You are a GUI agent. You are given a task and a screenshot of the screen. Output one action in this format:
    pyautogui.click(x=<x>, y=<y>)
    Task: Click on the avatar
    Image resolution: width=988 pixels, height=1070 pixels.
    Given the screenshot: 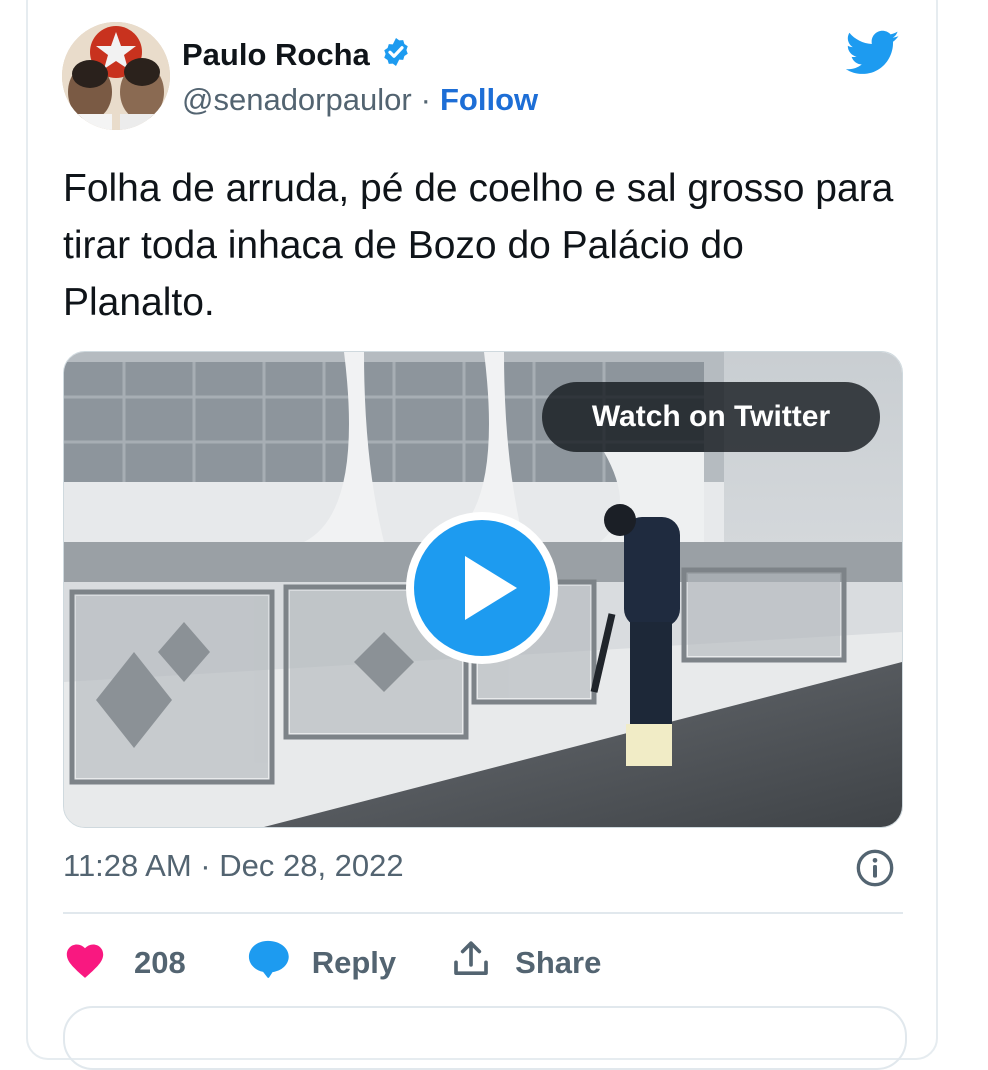 What is the action you would take?
    pyautogui.click(x=116, y=76)
    